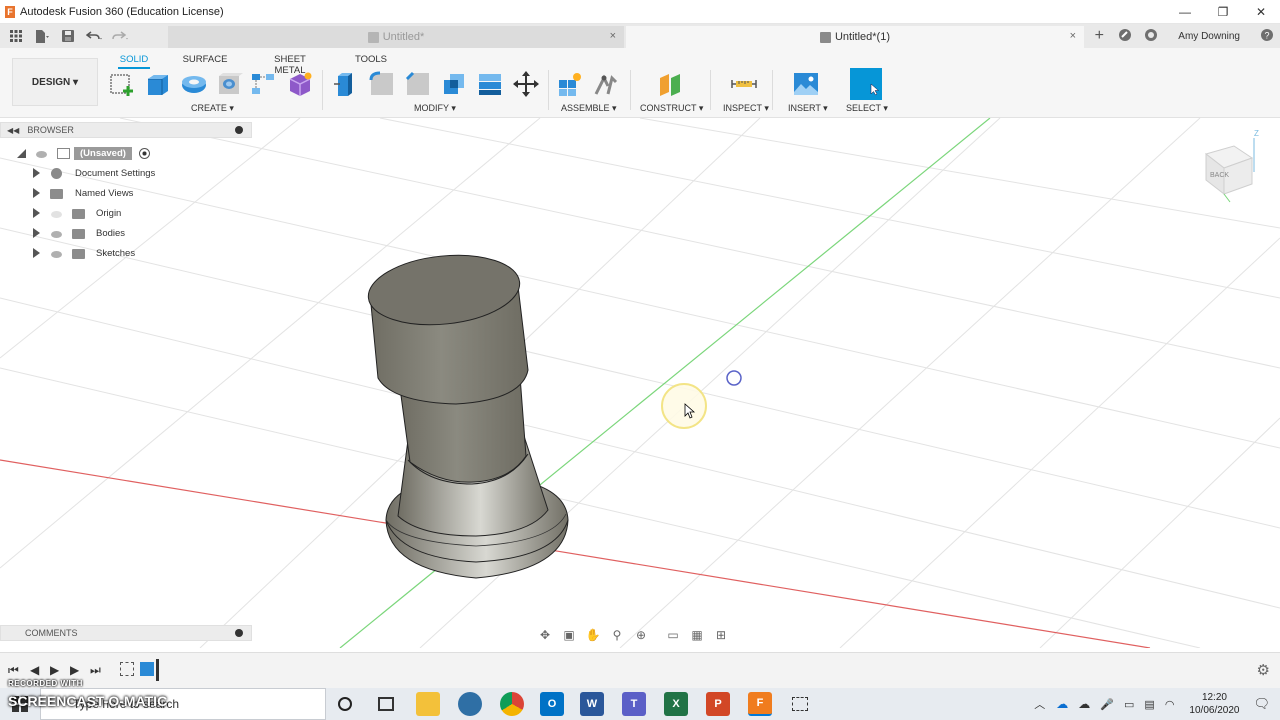  I want to click on grid-settings-icon: ▦, so click(697, 635).